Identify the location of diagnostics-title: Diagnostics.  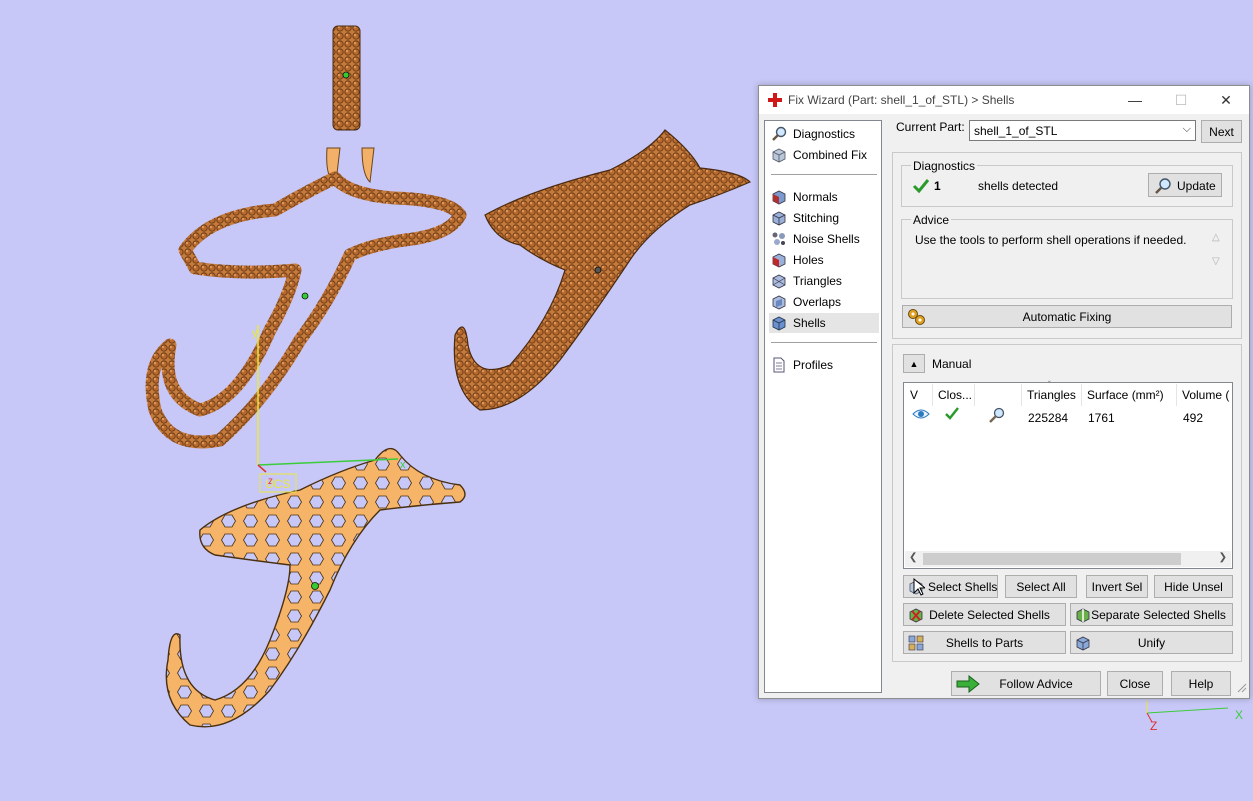
(944, 166).